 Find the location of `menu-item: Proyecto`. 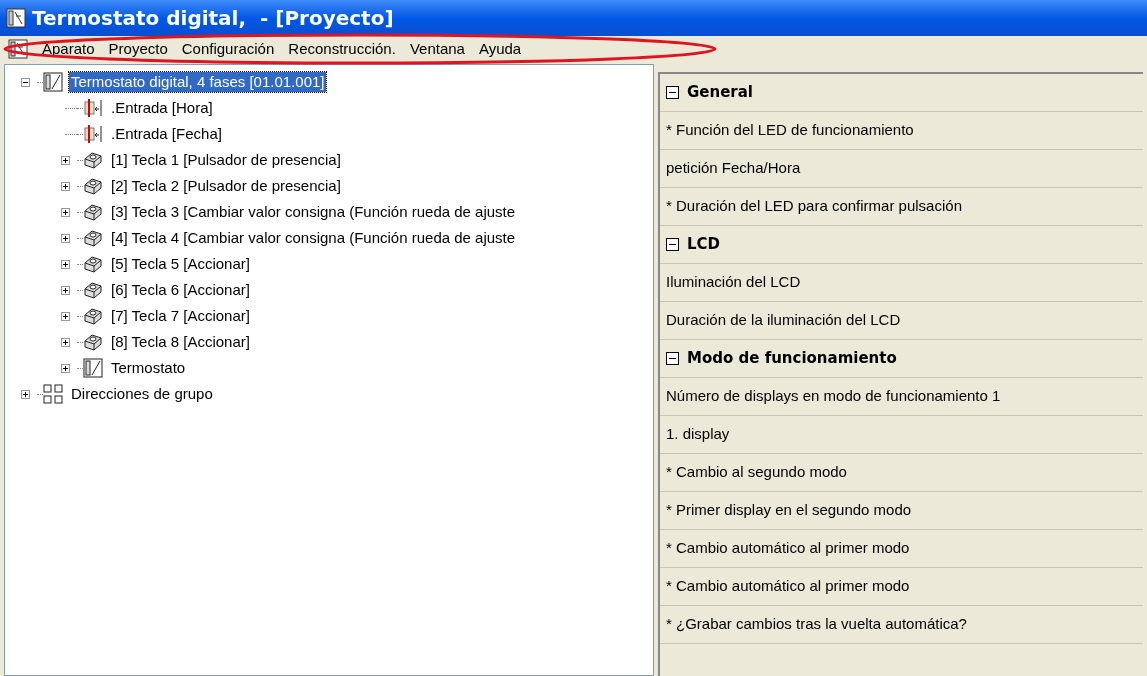

menu-item: Proyecto is located at coordinates (138, 49).